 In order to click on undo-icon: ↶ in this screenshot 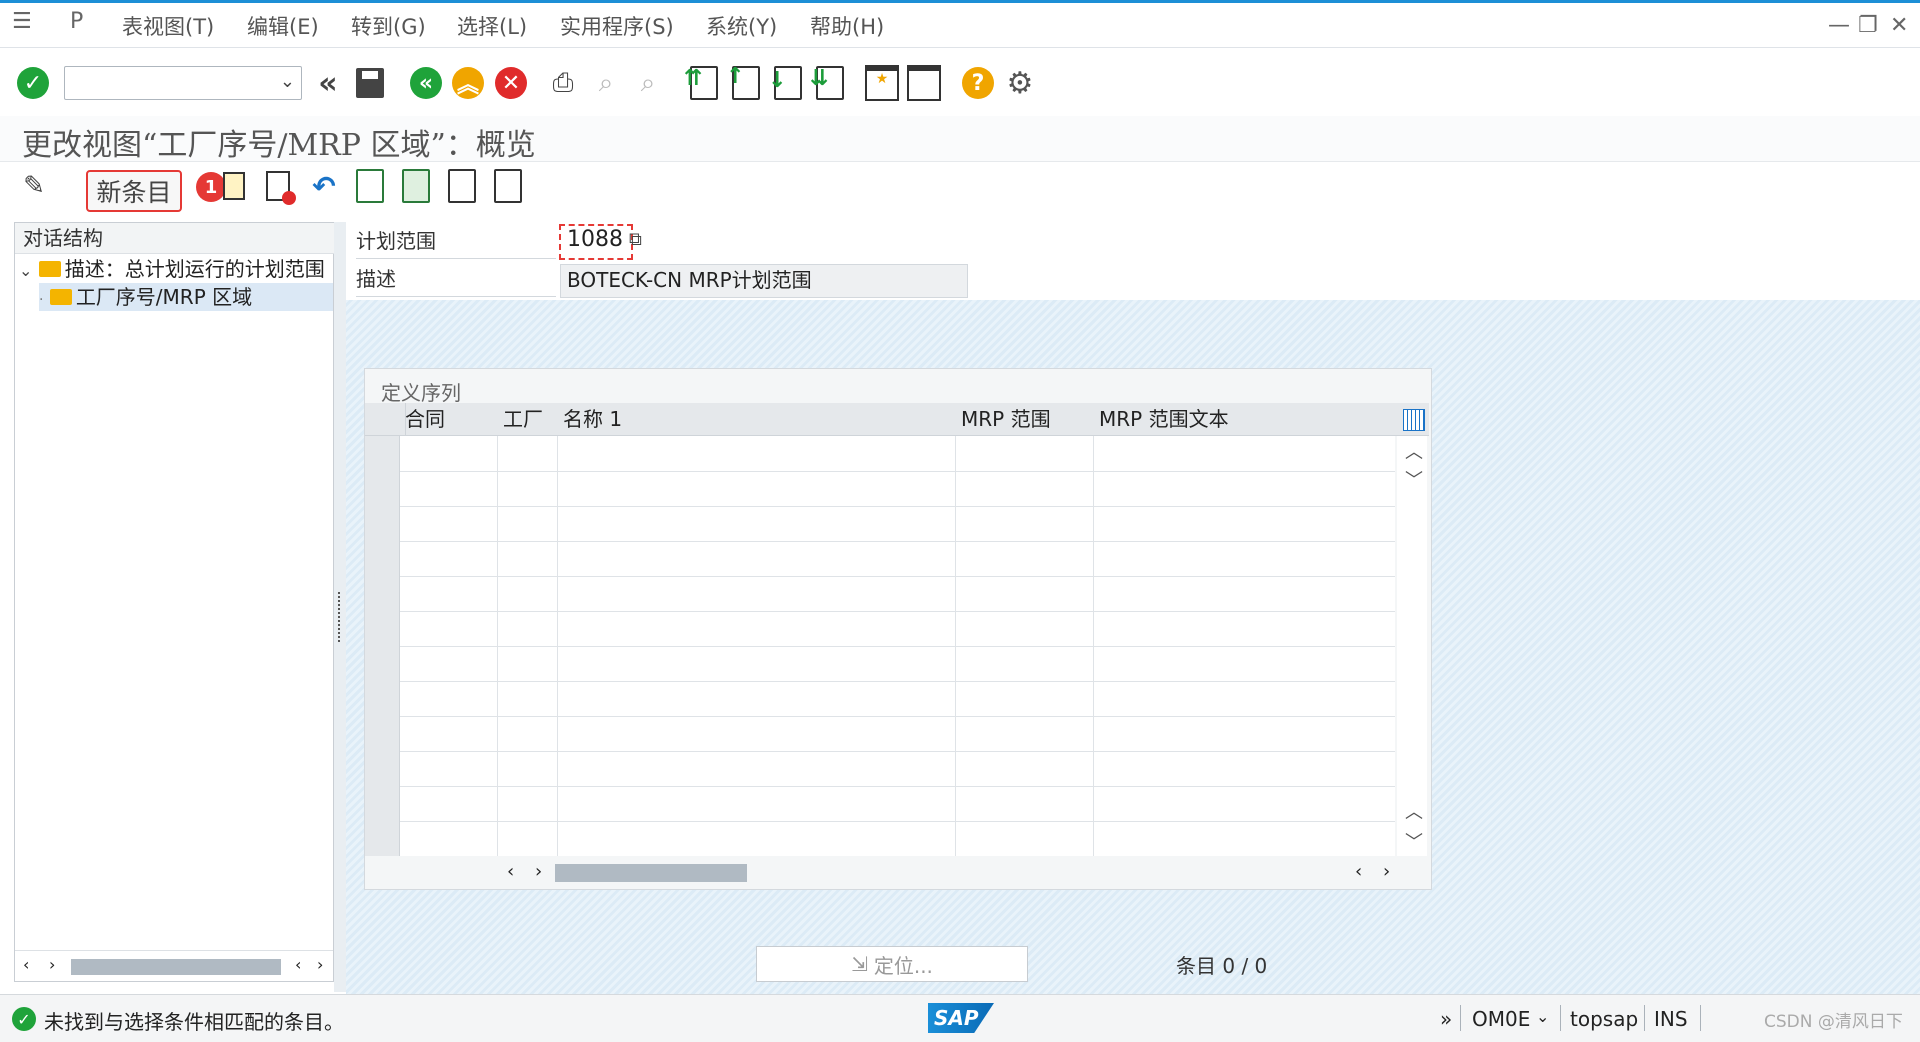, I will do `click(324, 186)`.